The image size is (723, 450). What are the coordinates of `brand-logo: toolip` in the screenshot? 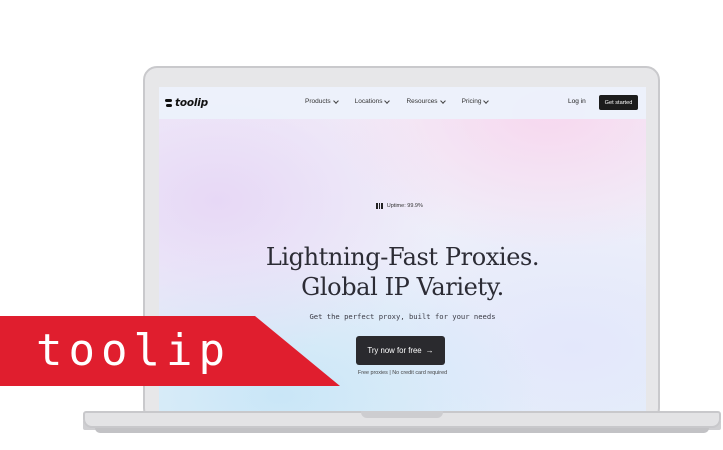 It's located at (186, 103).